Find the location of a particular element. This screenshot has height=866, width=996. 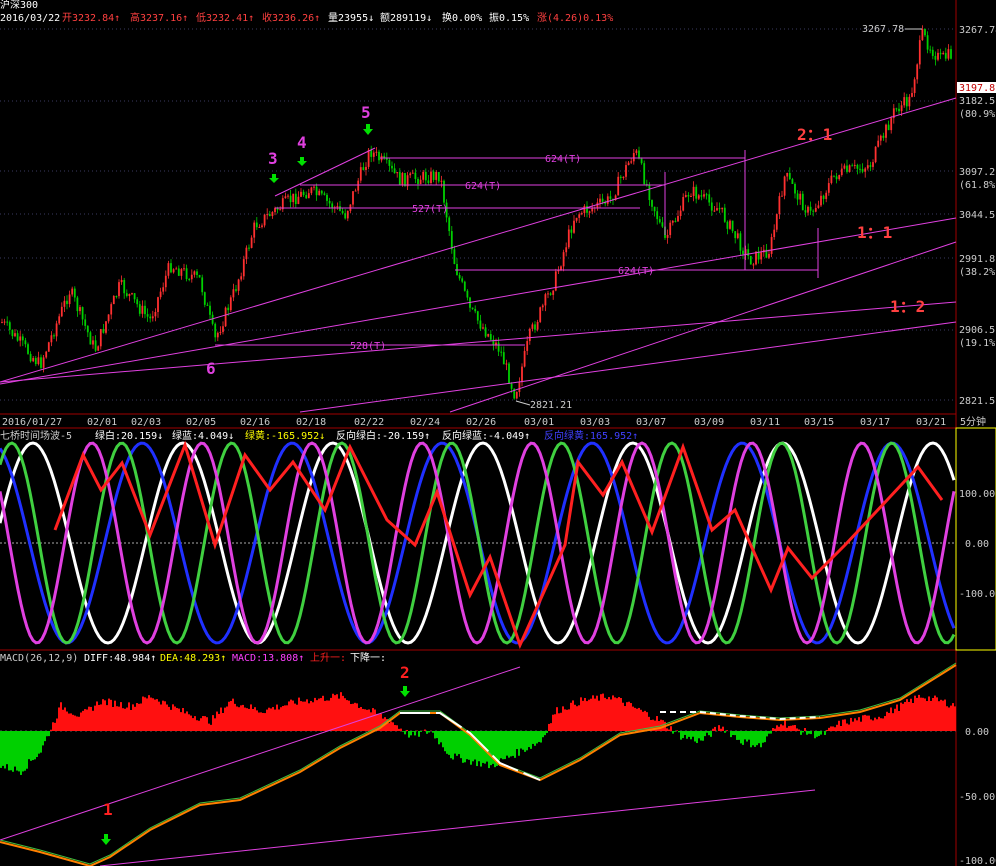

header-low: 低3232.41↑ is located at coordinates (225, 17).